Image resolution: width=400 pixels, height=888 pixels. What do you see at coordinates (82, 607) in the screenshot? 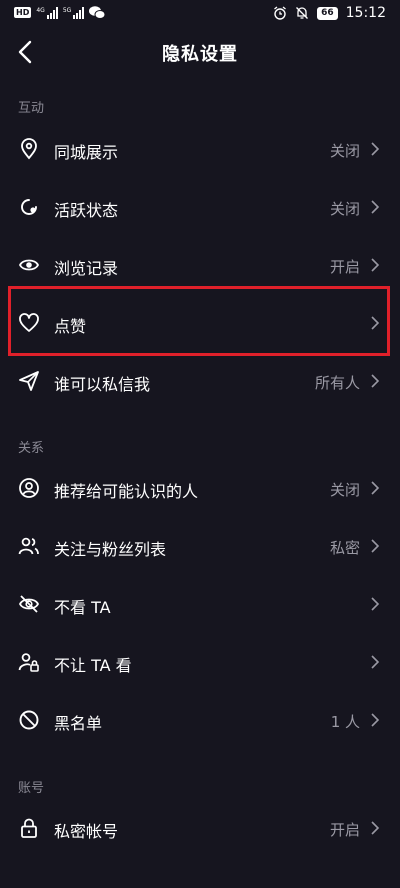
I see `row-label: 不看 TA` at bounding box center [82, 607].